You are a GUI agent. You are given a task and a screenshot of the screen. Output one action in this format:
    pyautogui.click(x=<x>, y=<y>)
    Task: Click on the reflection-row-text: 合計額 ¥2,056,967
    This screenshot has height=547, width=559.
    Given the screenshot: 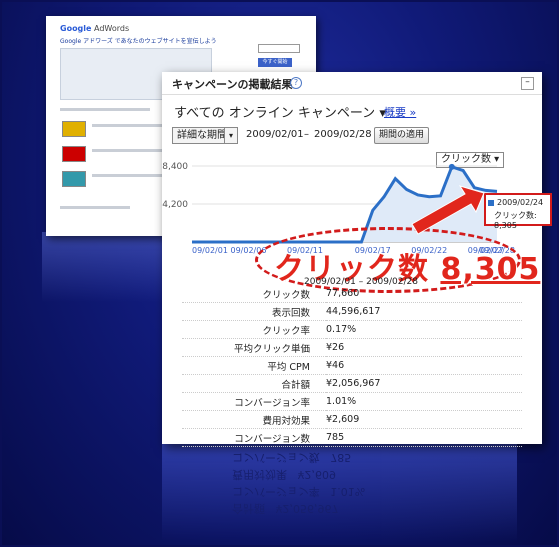 What is the action you would take?
    pyautogui.click(x=285, y=508)
    